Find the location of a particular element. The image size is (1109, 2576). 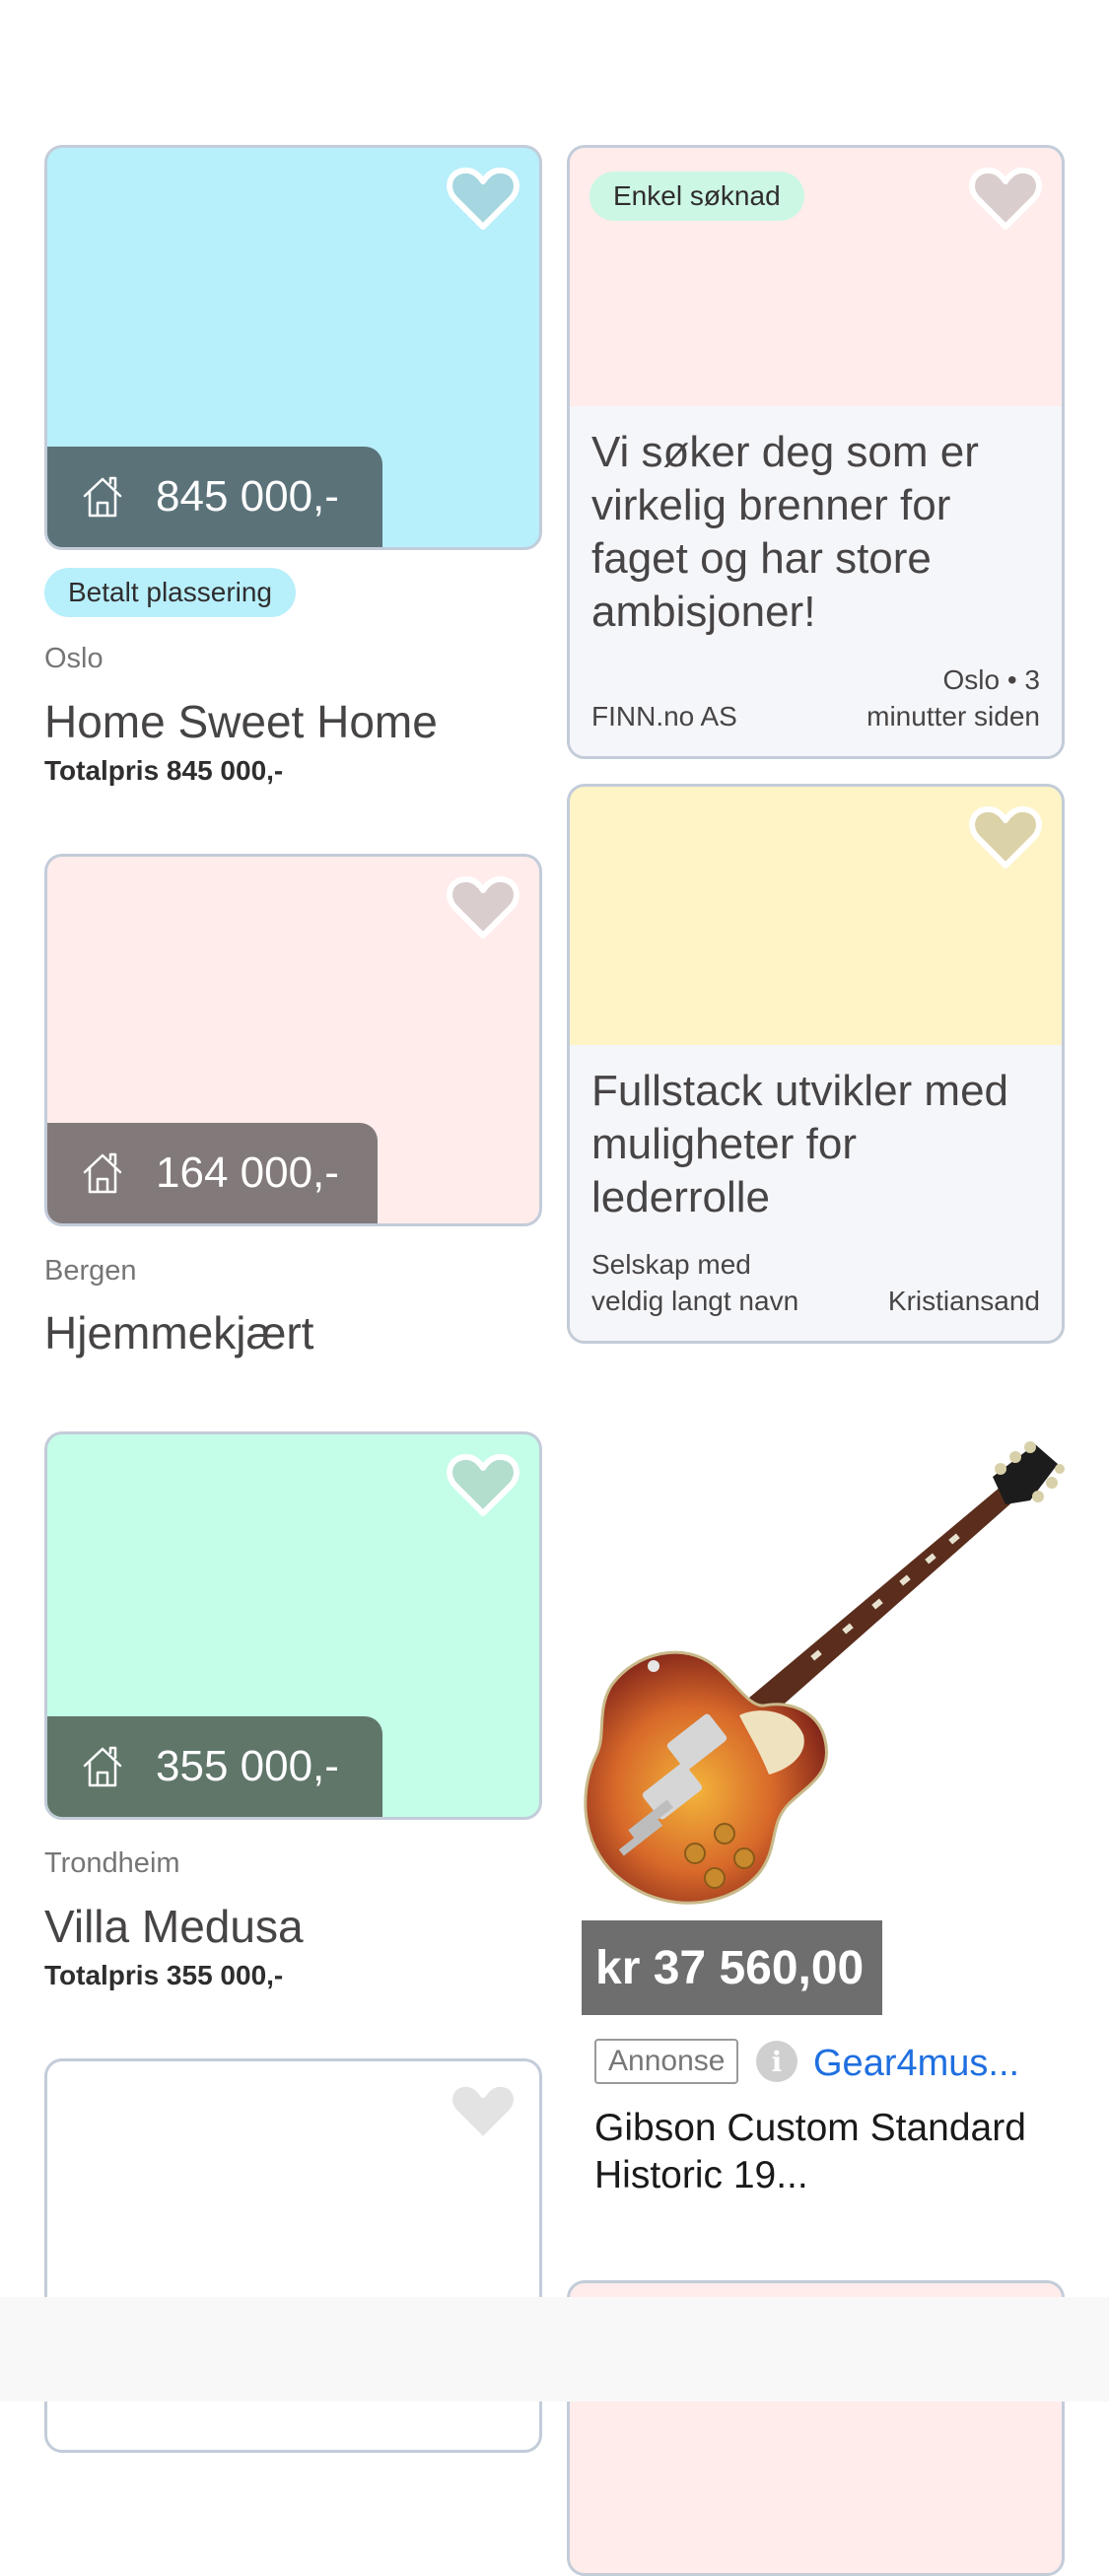

price-badge: 845 000,- is located at coordinates (215, 497).